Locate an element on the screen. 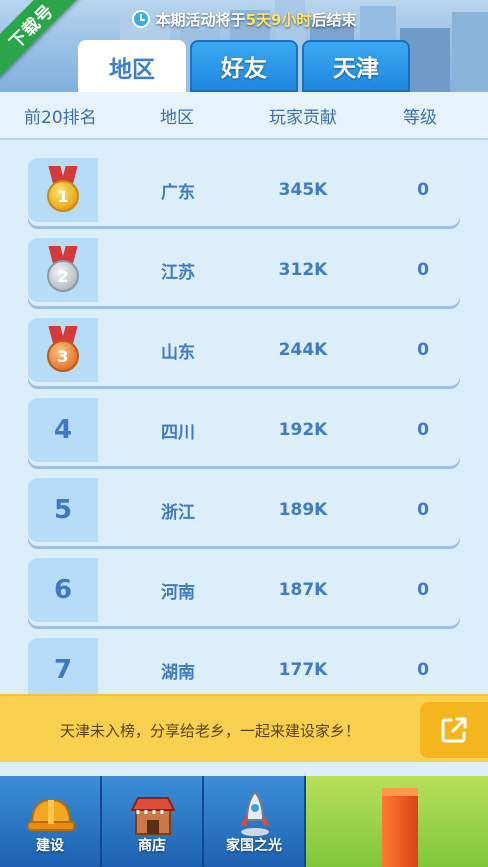 The image size is (488, 867). share-icon is located at coordinates (454, 730).